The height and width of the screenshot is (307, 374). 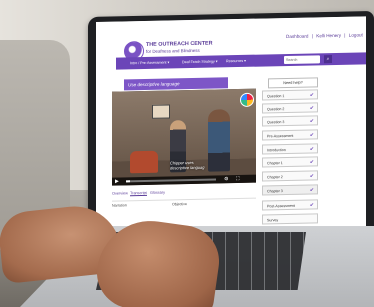 I want to click on video-person-right, so click(x=219, y=140).